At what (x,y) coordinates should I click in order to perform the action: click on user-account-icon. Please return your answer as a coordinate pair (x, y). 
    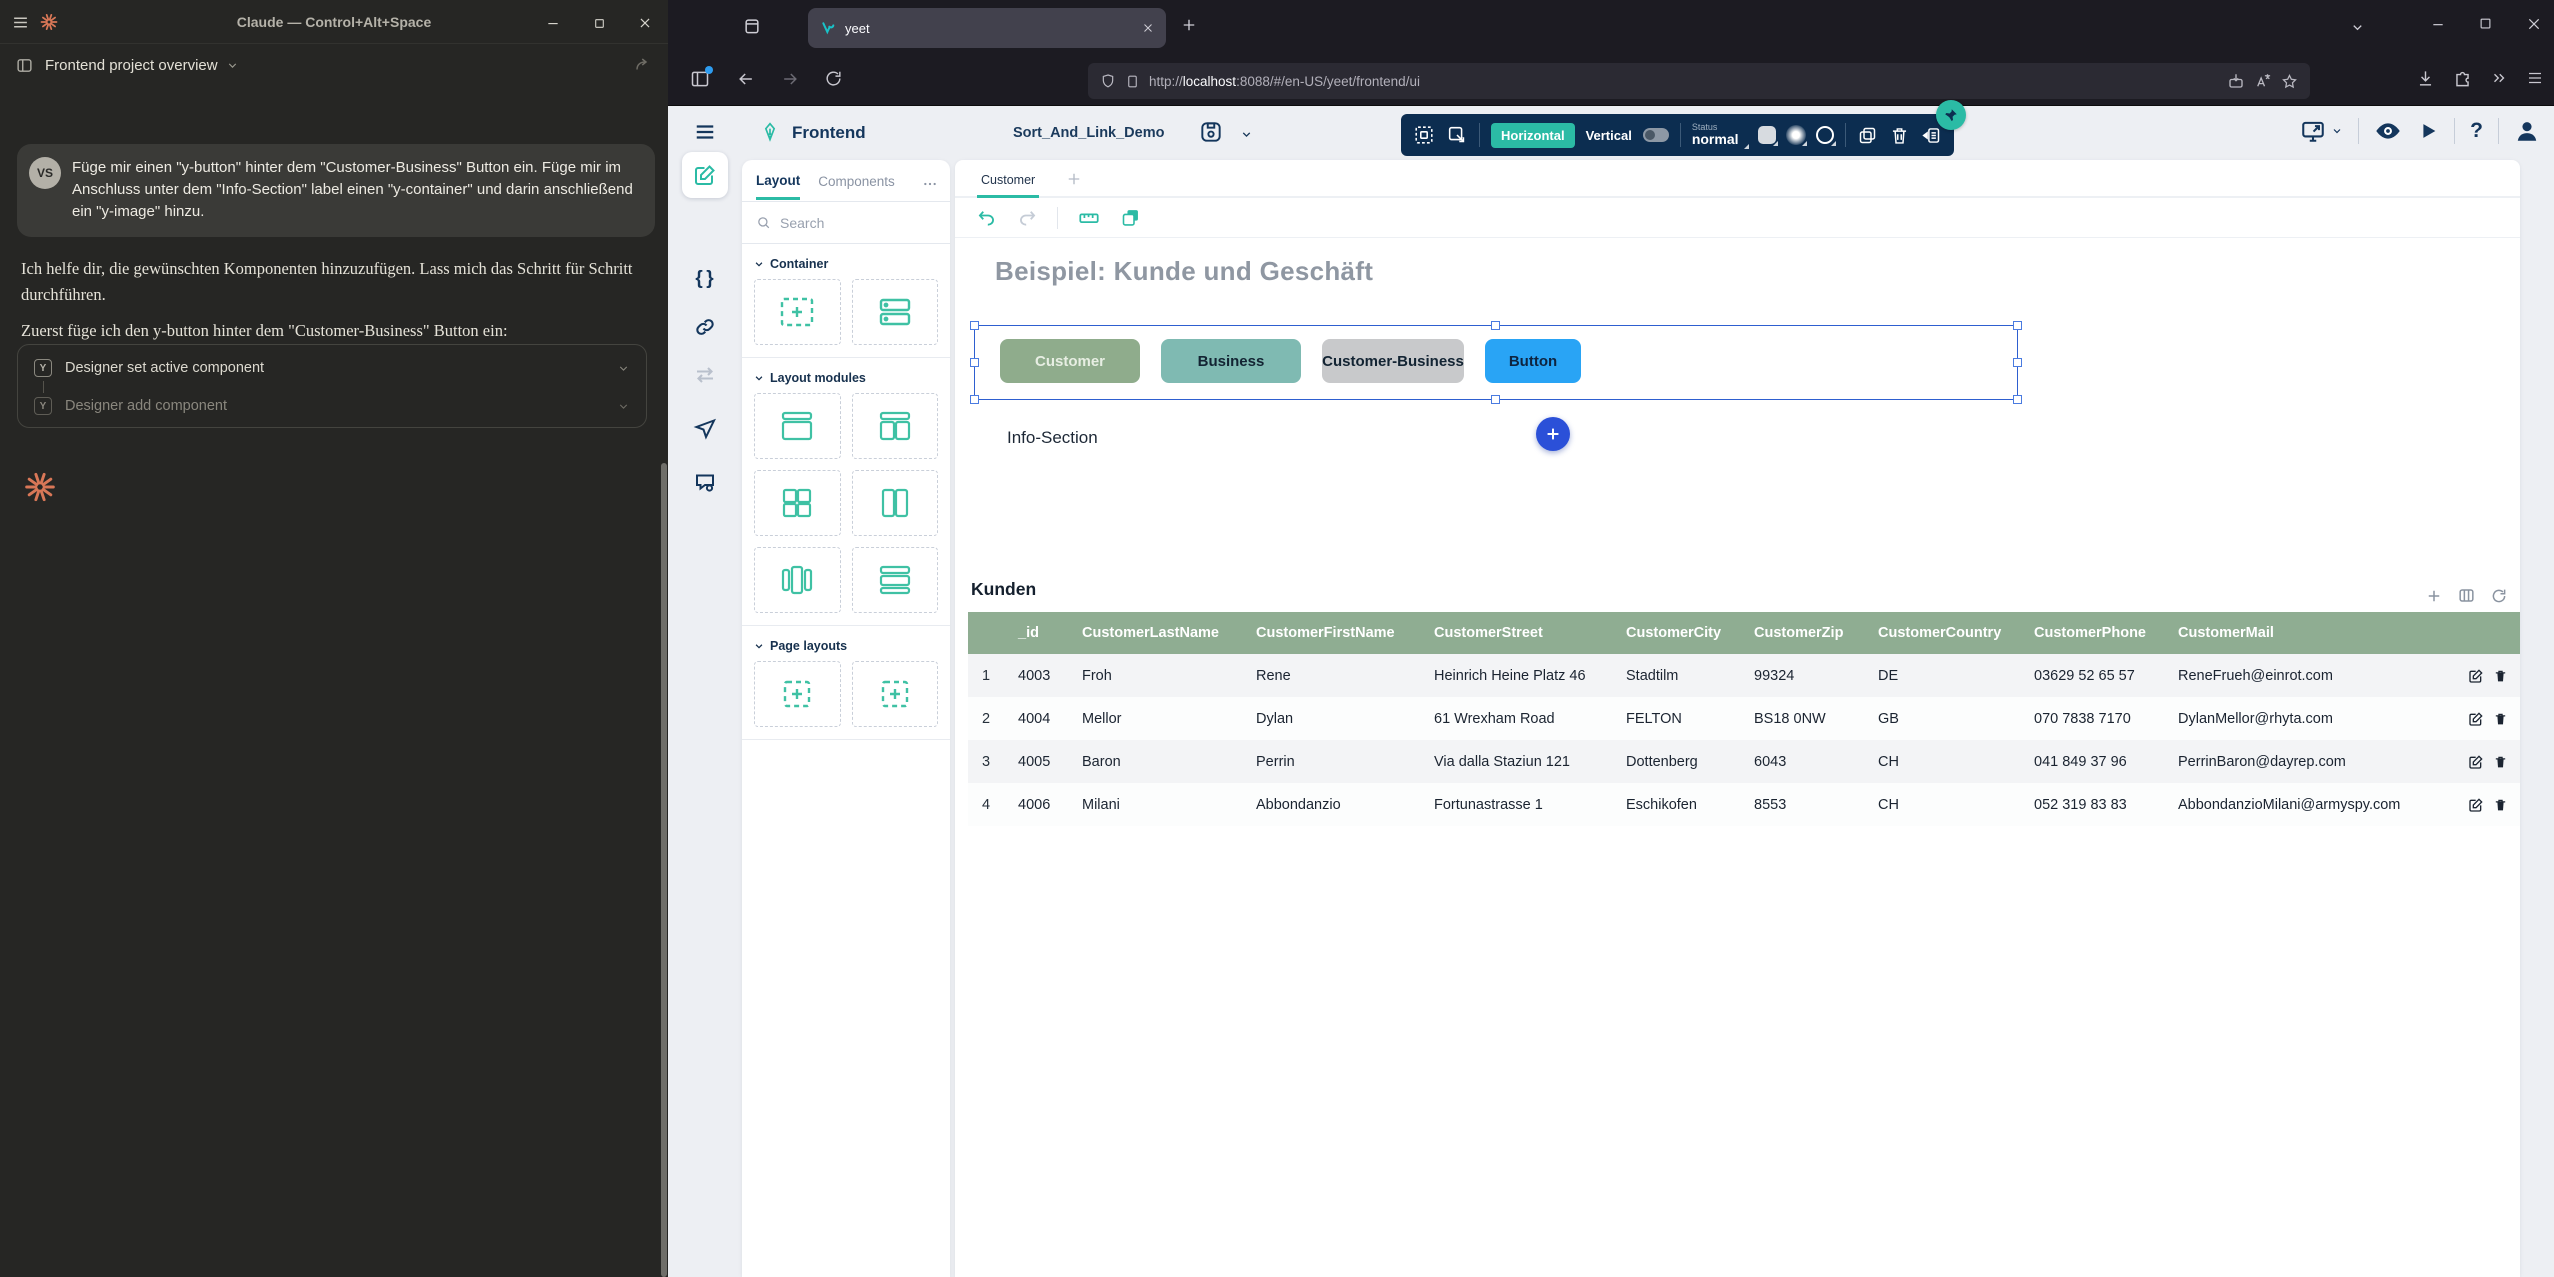
    Looking at the image, I should click on (2527, 131).